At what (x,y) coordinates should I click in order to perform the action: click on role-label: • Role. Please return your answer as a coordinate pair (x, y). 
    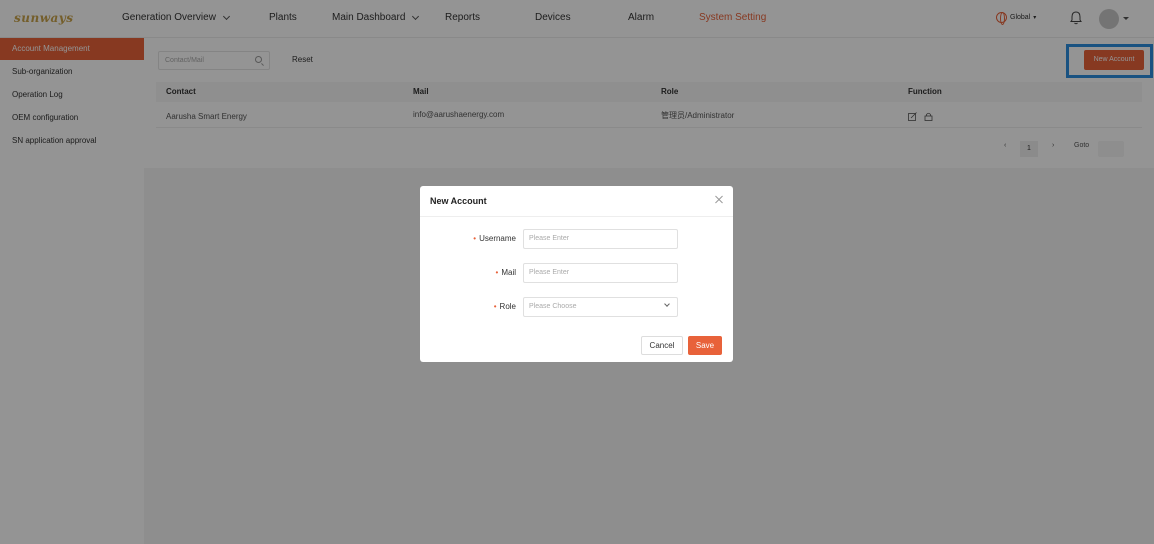
    Looking at the image, I should click on (504, 306).